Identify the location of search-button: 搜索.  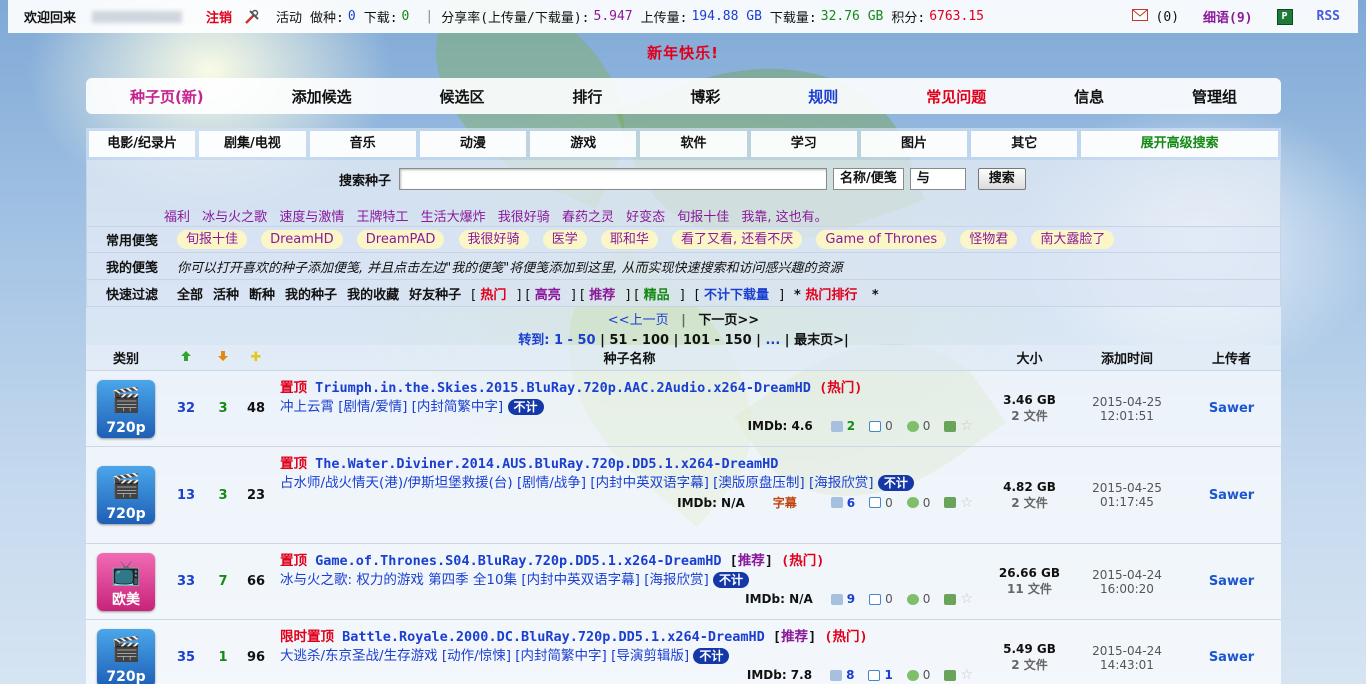
(1001, 179).